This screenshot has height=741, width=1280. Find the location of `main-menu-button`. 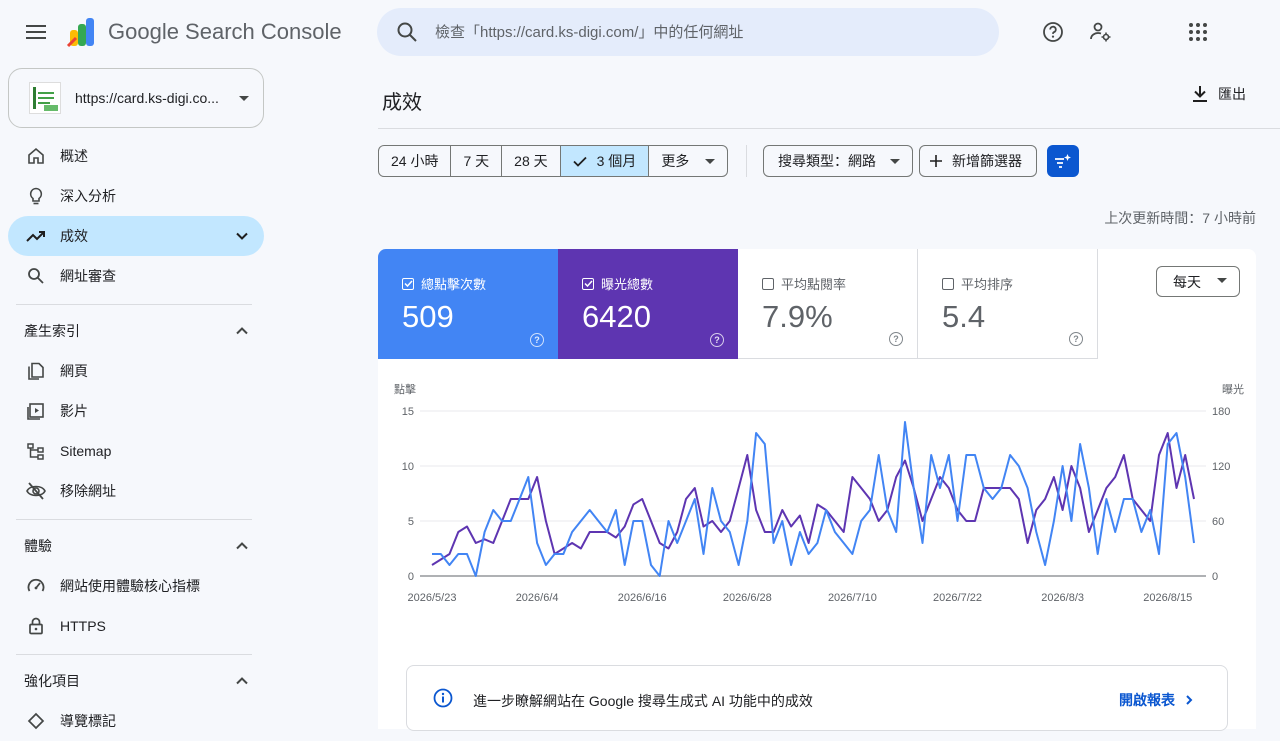

main-menu-button is located at coordinates (36, 32).